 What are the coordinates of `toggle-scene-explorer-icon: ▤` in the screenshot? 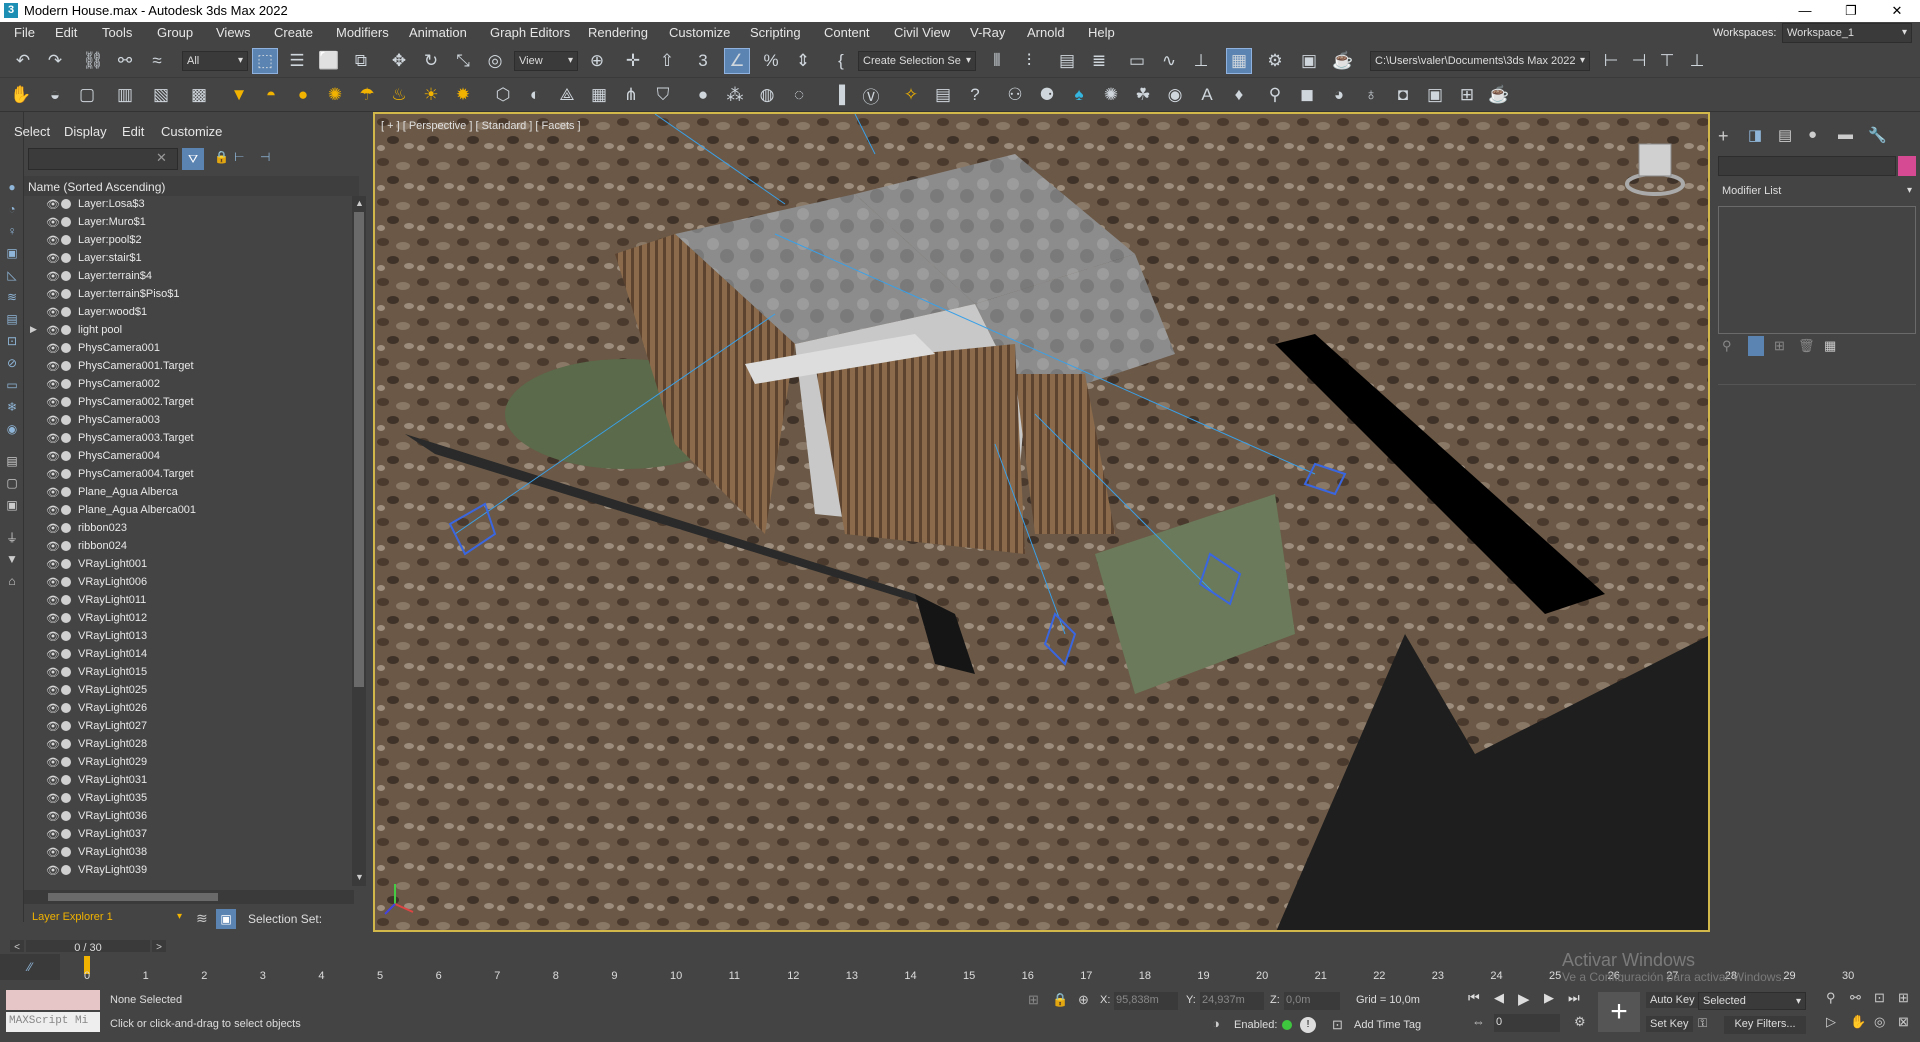 It's located at (1067, 61).